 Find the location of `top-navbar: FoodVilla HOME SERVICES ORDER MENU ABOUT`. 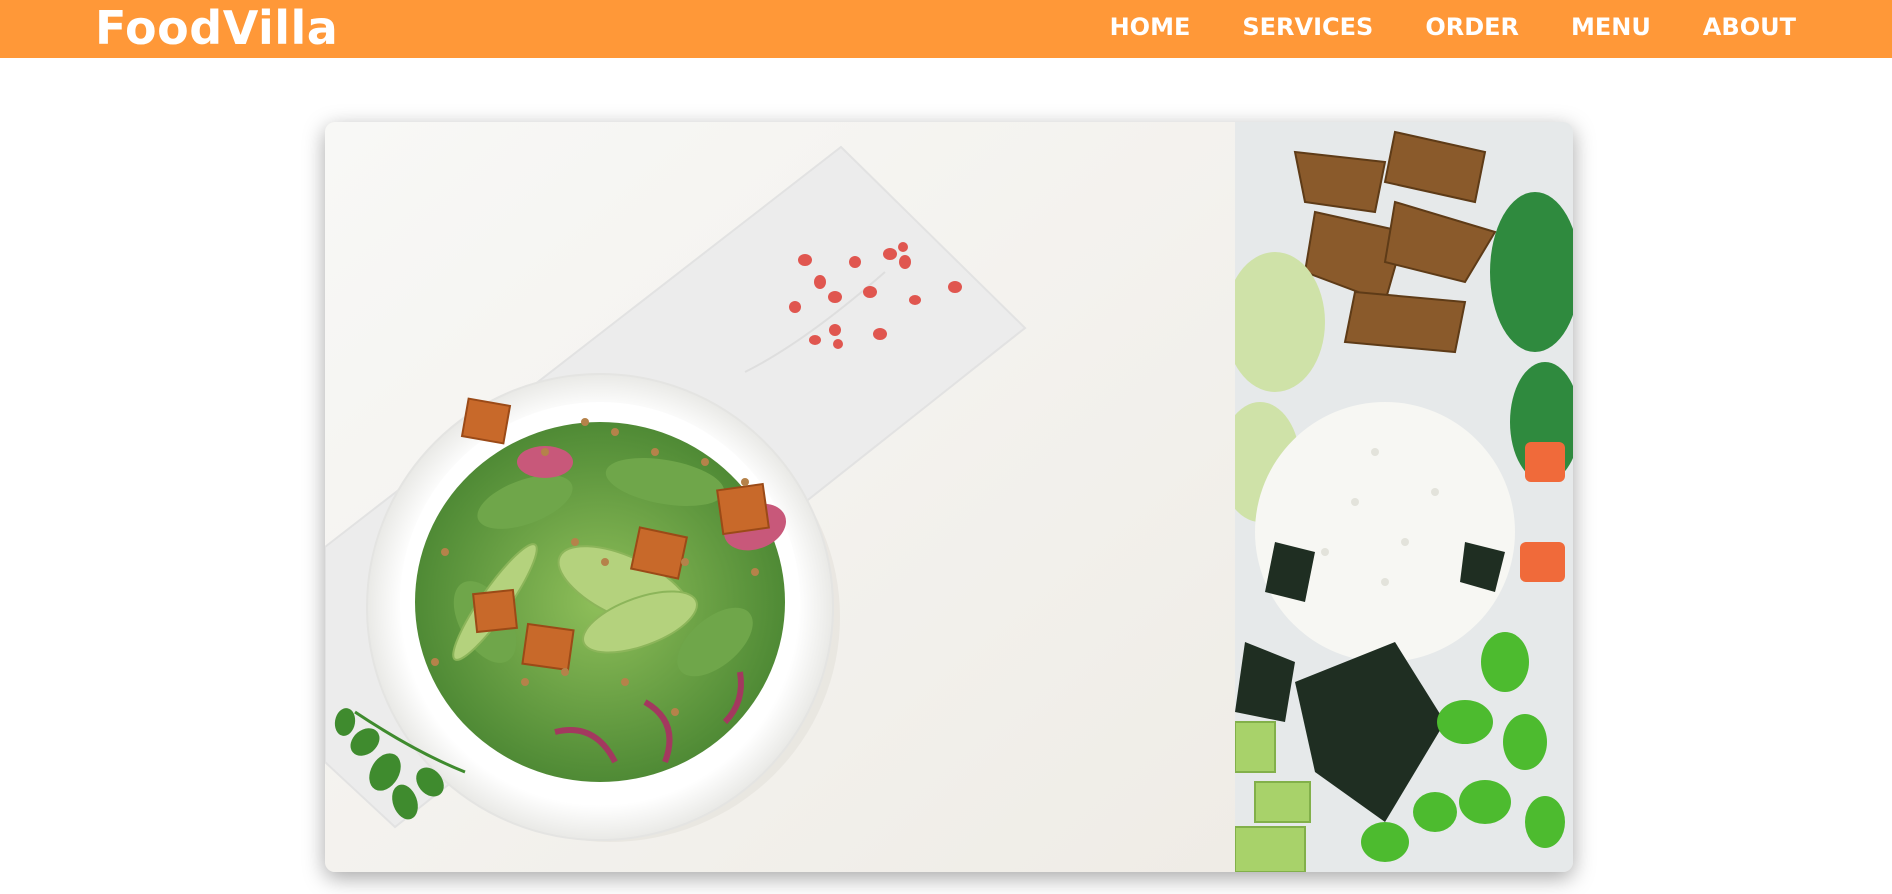

top-navbar: FoodVilla HOME SERVICES ORDER MENU ABOUT is located at coordinates (946, 29).